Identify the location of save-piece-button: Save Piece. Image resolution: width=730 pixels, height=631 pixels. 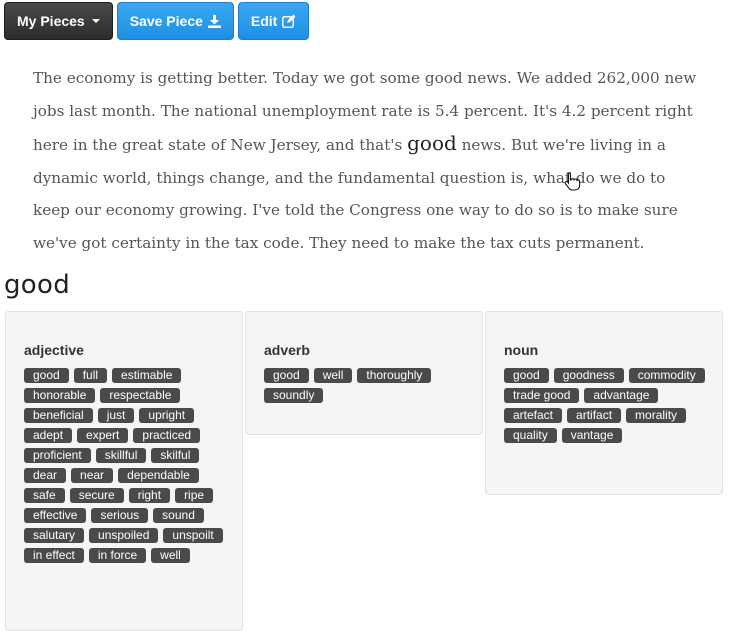
(175, 21).